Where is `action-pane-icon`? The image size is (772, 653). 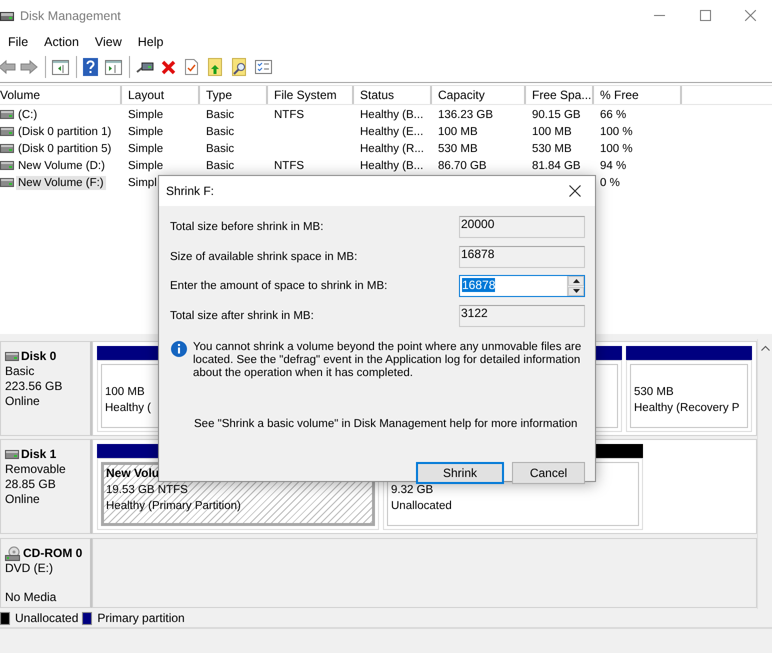 action-pane-icon is located at coordinates (113, 67).